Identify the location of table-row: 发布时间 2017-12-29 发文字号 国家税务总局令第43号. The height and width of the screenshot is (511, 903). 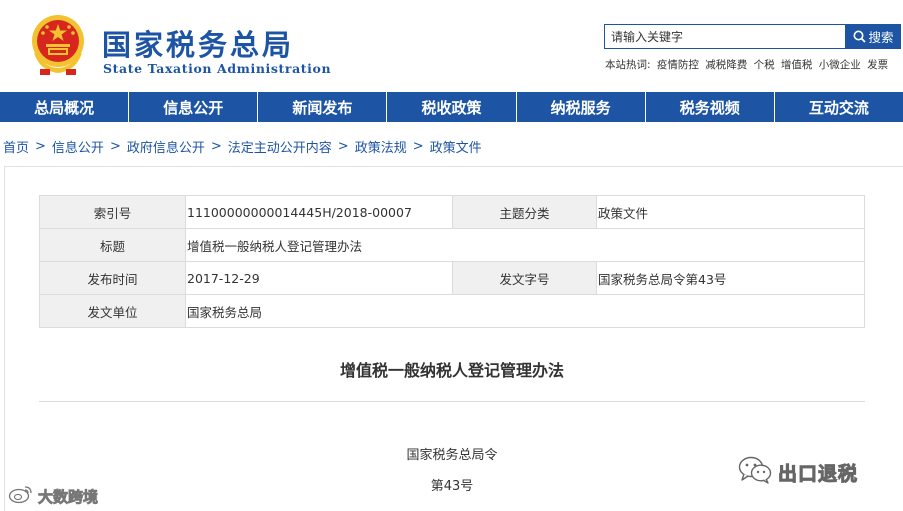
(452, 278).